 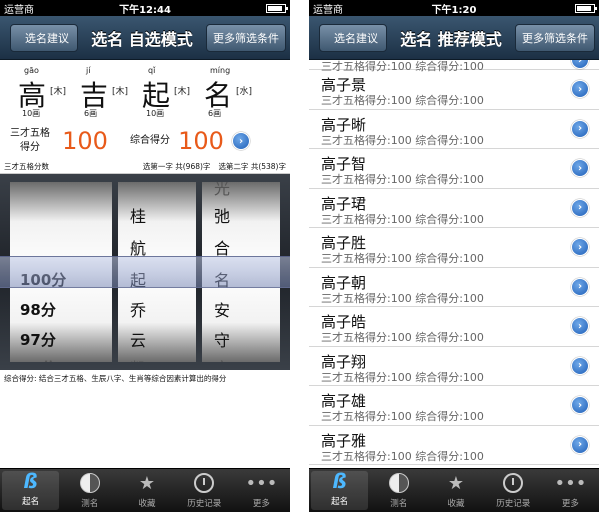 I want to click on wheel-item: 桂, so click(x=157, y=215).